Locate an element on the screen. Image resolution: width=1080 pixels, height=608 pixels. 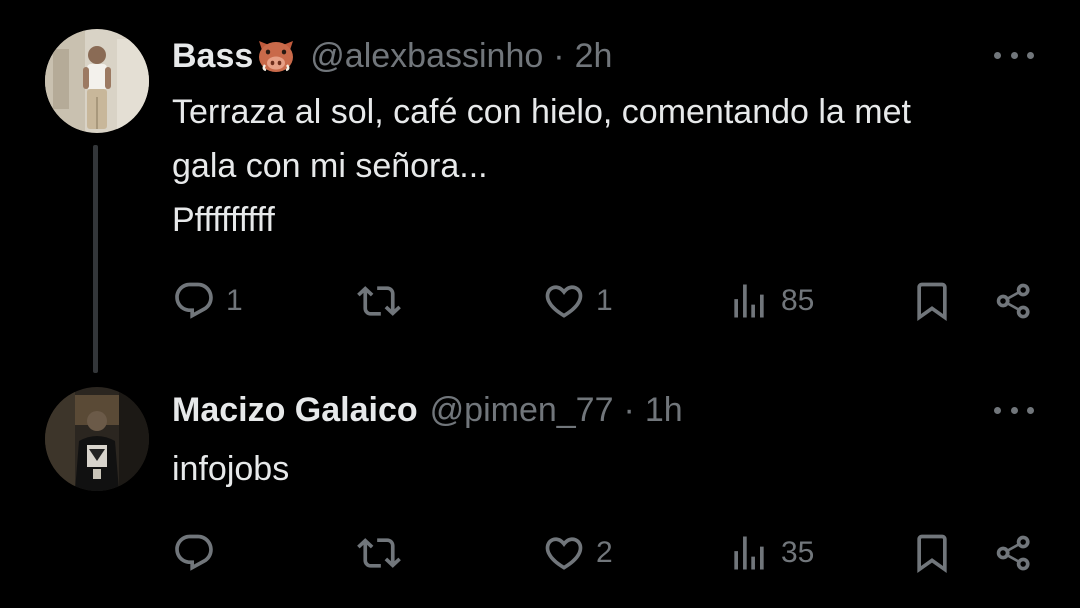
views-button: 85 is located at coordinates (770, 301).